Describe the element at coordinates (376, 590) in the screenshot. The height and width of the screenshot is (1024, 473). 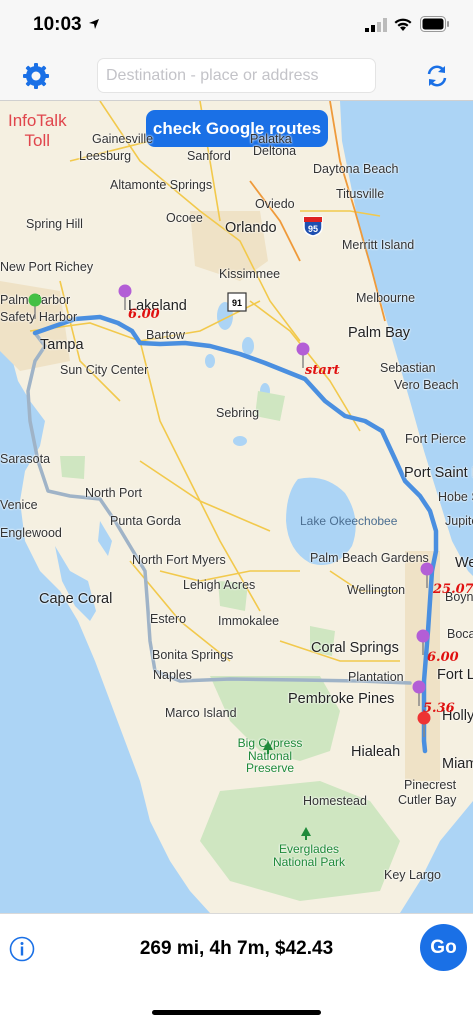
I see `place-wellington: Wellington` at that location.